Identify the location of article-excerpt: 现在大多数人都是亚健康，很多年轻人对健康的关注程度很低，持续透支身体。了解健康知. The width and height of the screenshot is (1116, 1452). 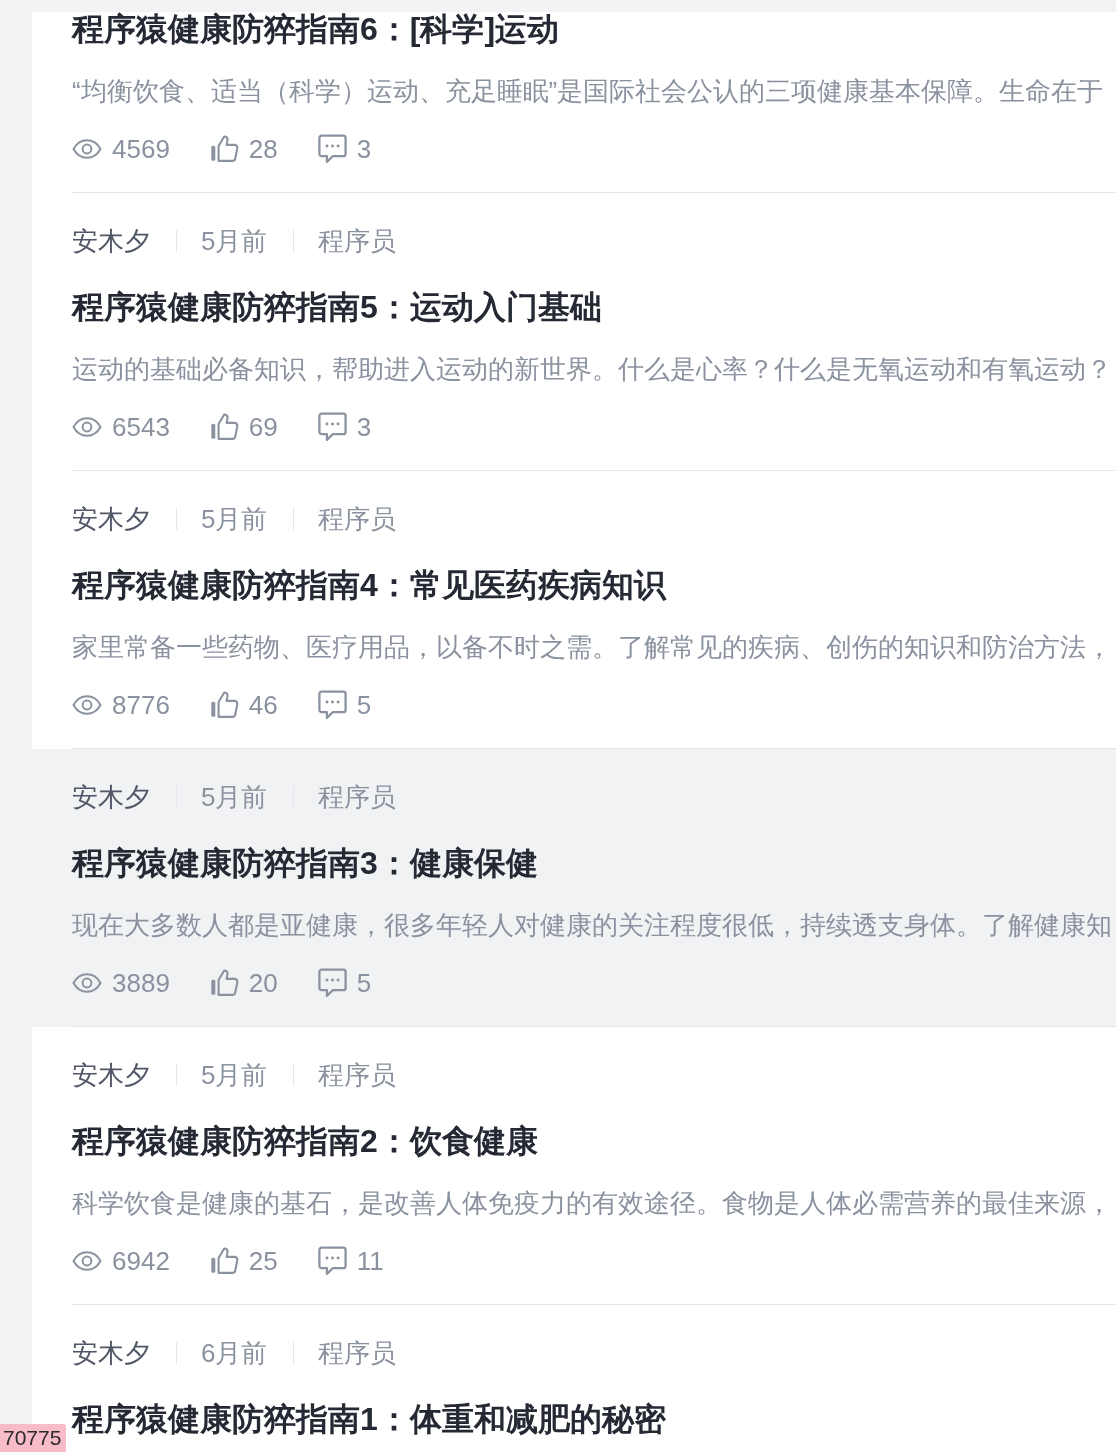
(592, 925).